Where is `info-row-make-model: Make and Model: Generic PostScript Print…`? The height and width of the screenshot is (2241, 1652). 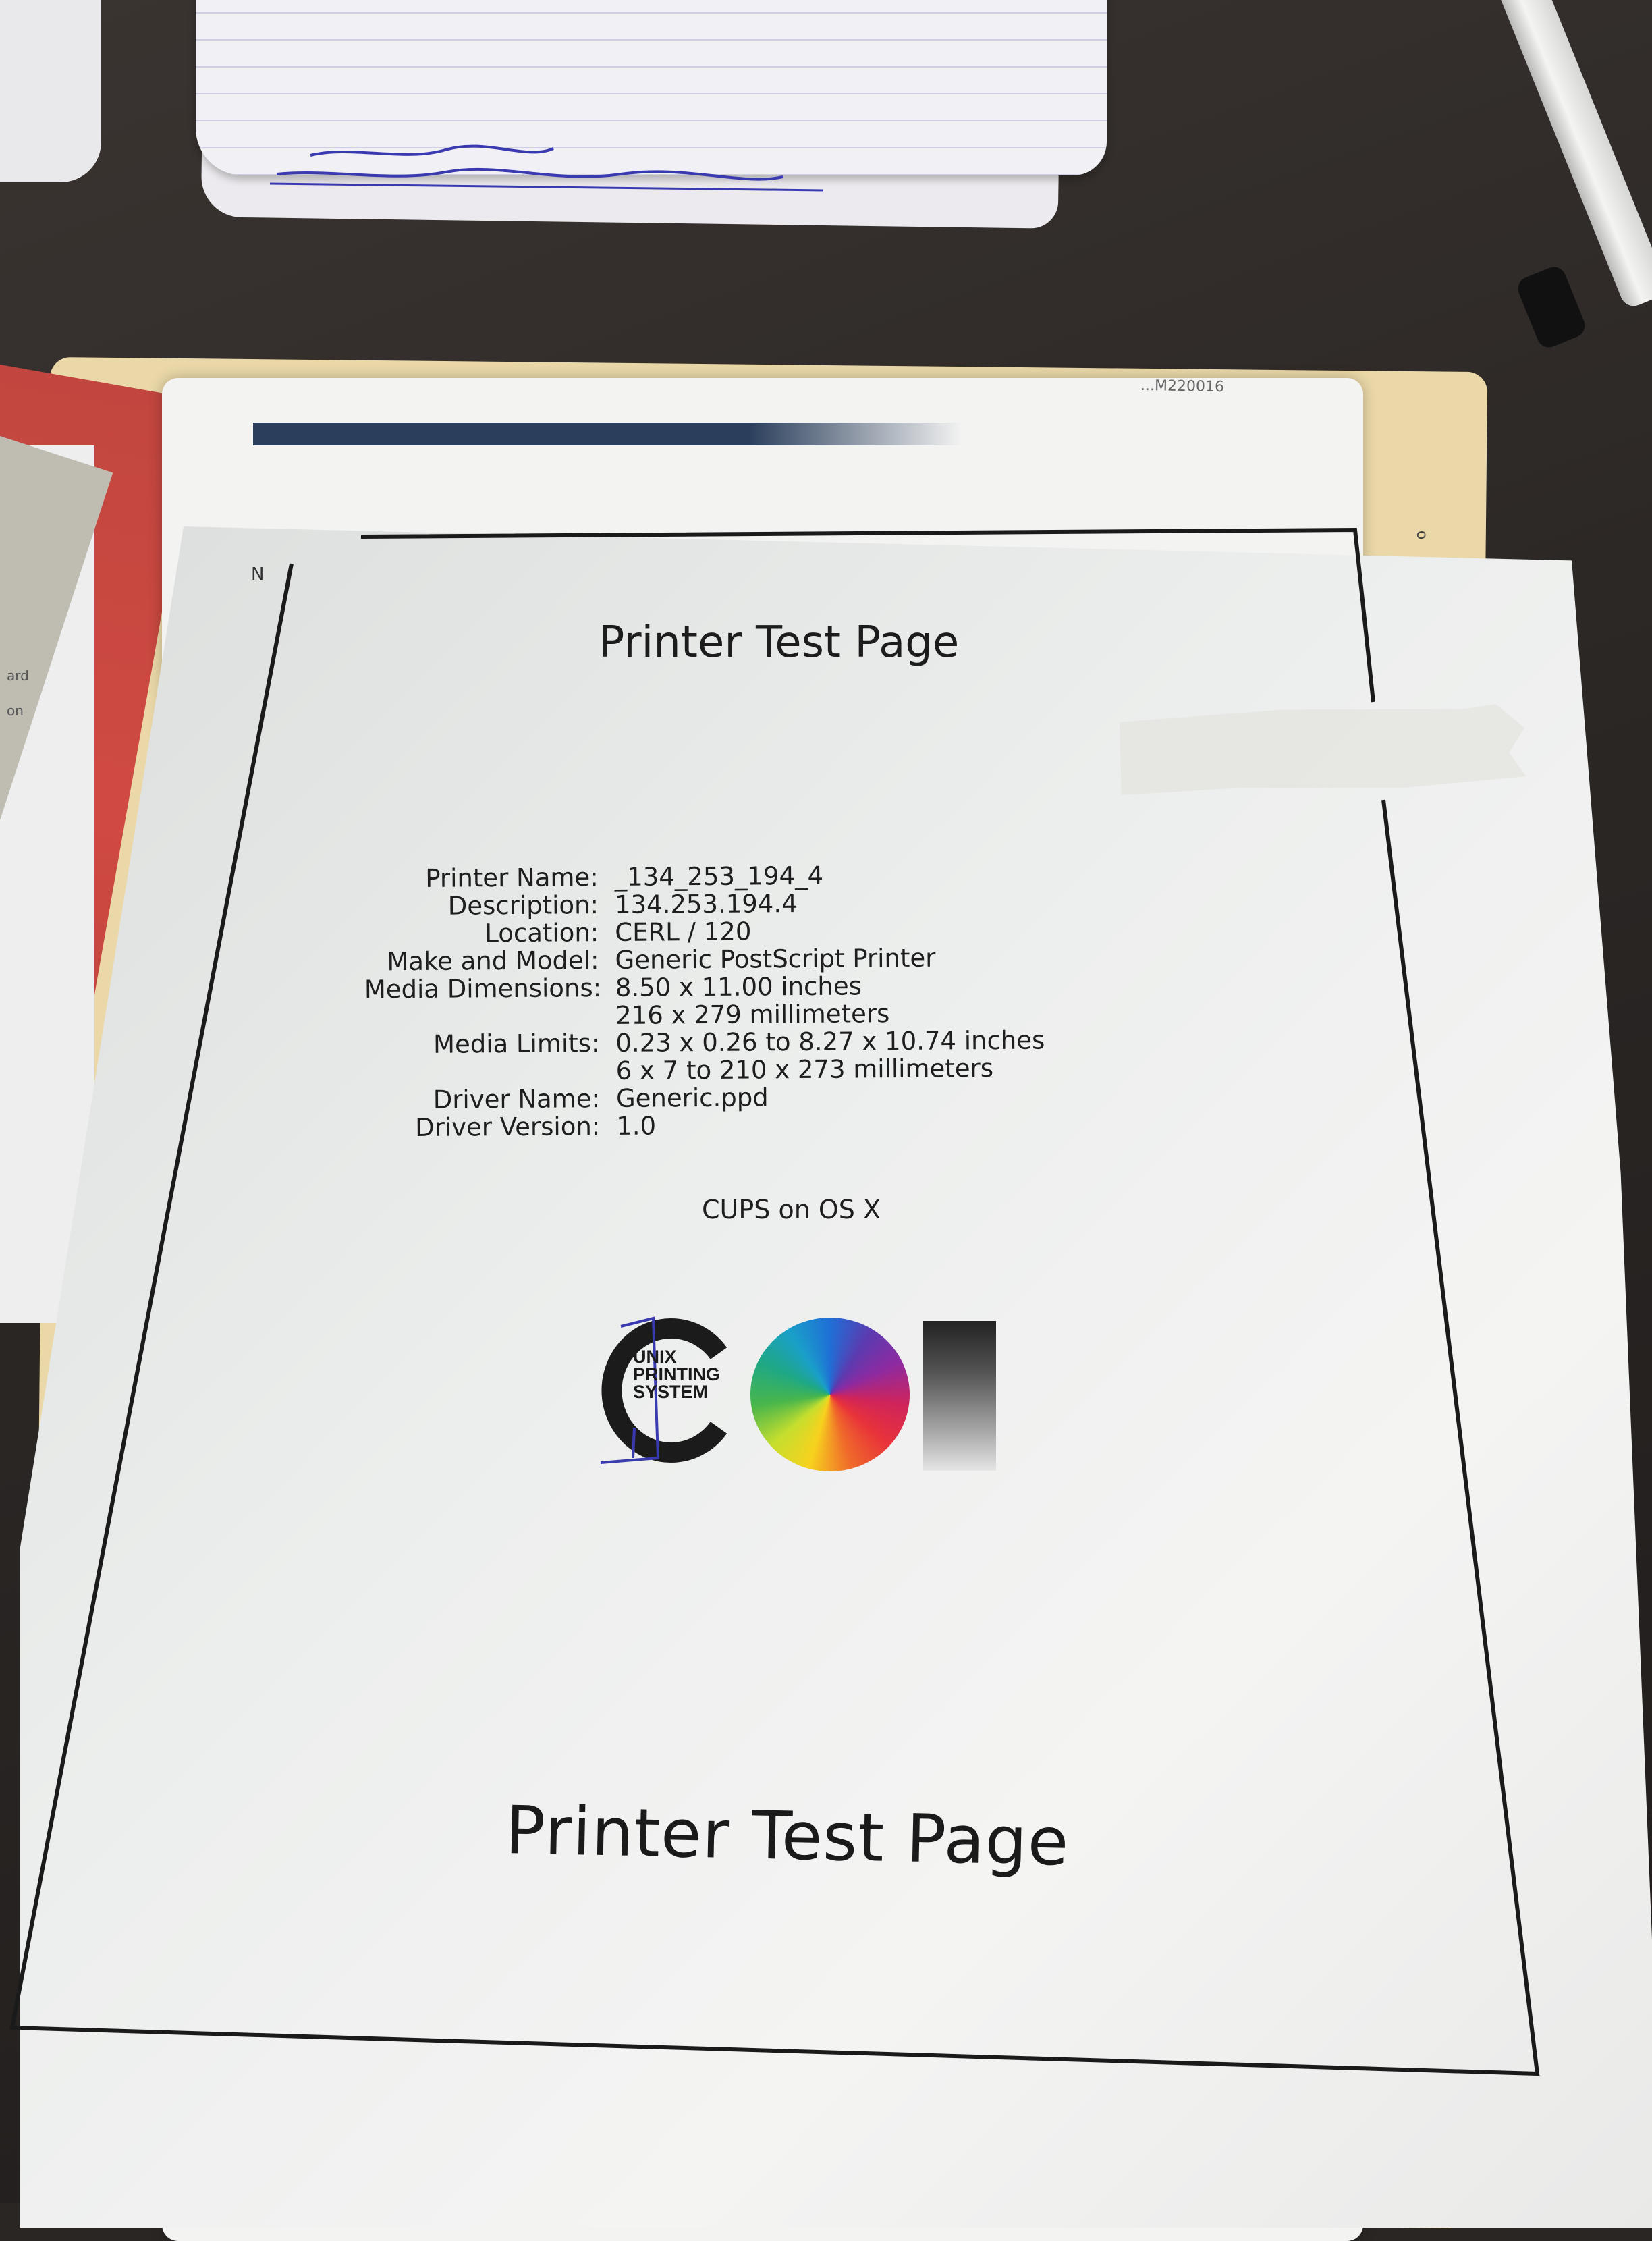 info-row-make-model: Make and Model: Generic PostScript Print… is located at coordinates (704, 960).